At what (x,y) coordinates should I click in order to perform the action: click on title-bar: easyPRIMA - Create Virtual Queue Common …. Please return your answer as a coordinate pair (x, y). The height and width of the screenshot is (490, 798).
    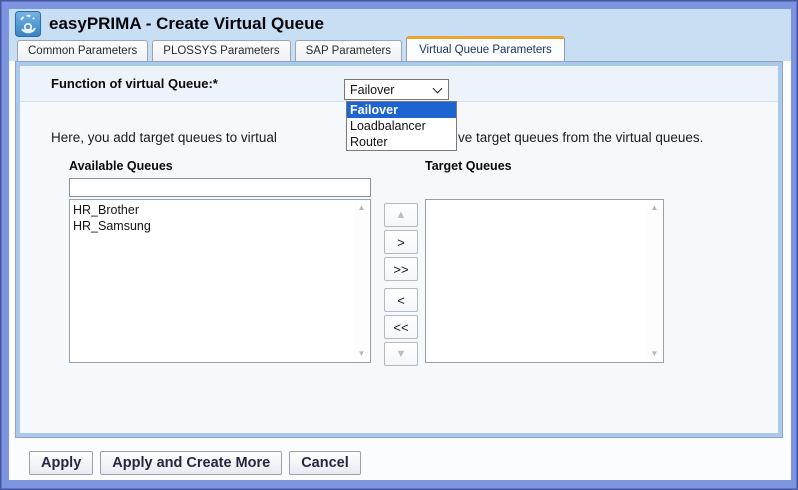
    Looking at the image, I should click on (400, 35).